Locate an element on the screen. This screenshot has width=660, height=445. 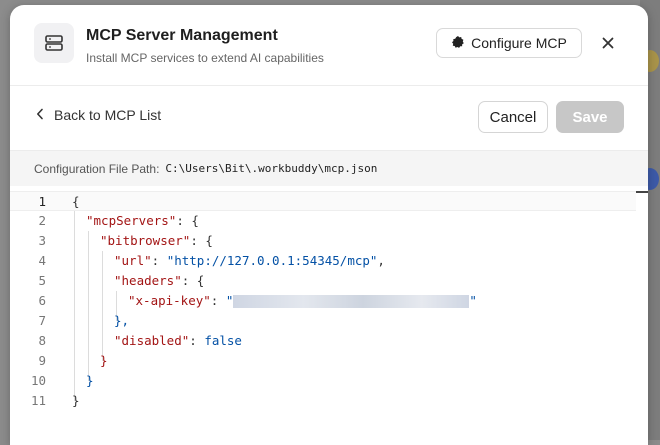
line-number: 1 is located at coordinates (42, 201).